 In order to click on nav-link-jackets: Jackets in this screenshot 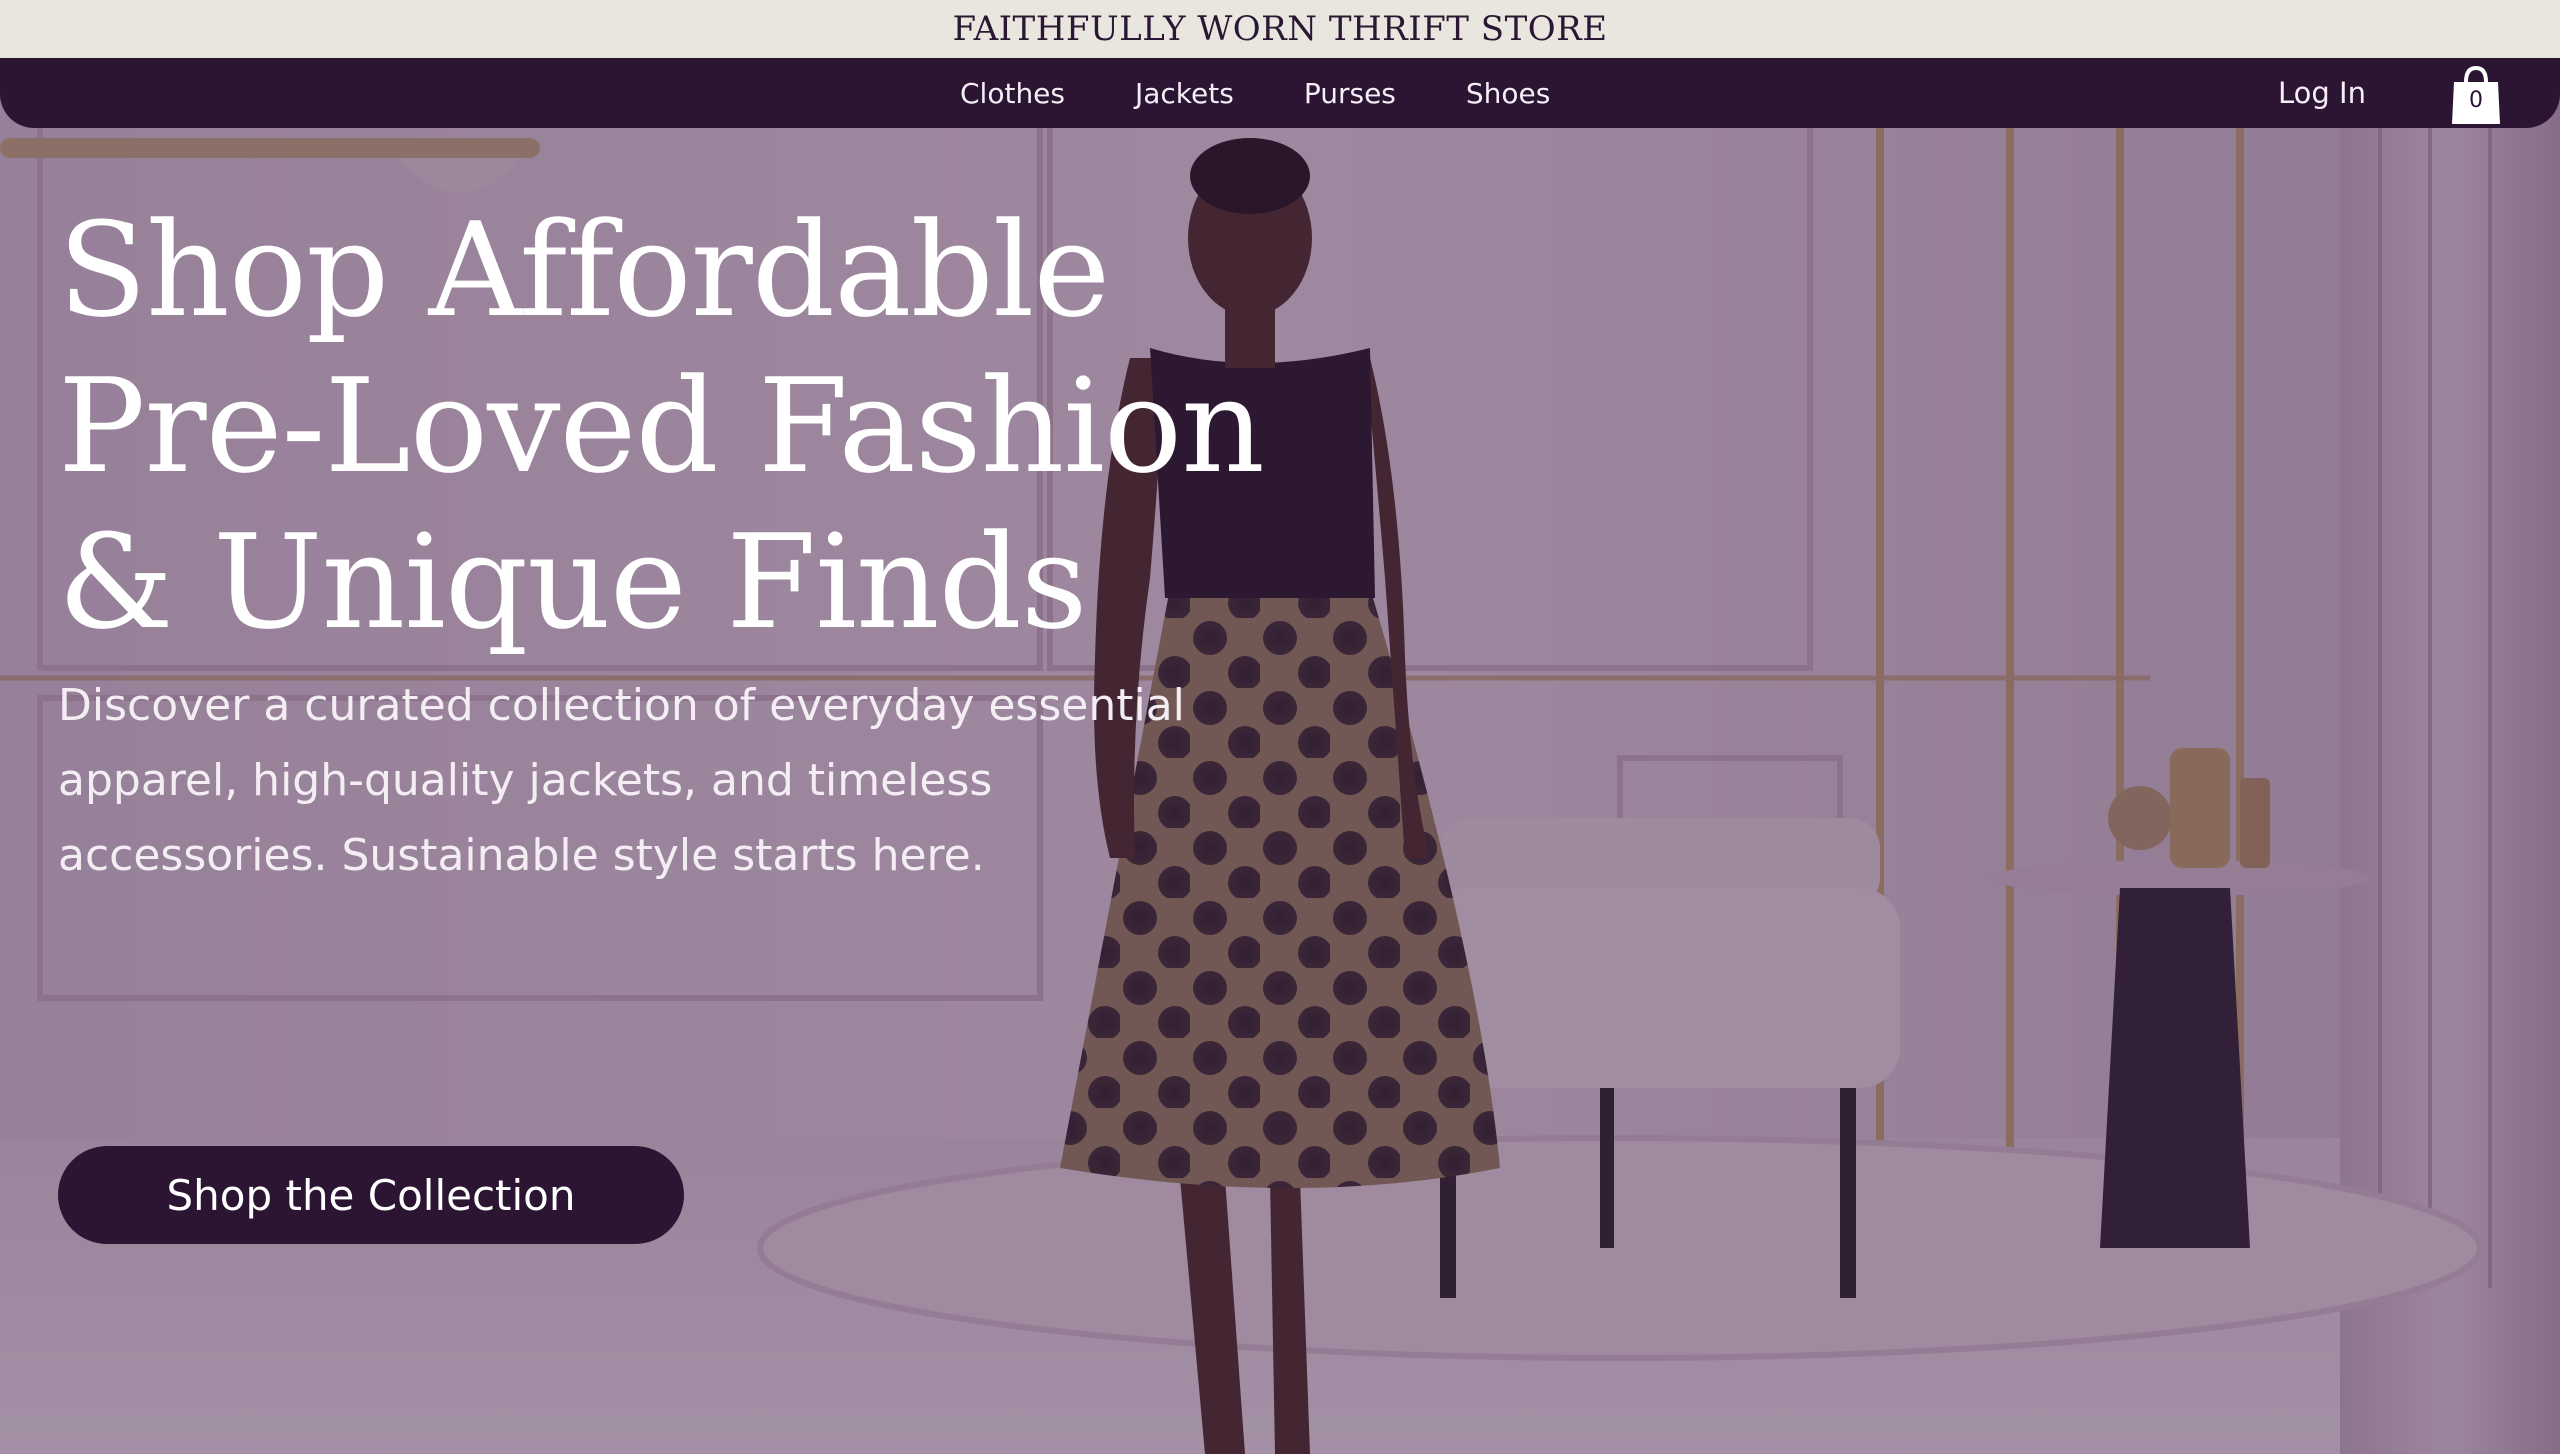, I will do `click(1184, 93)`.